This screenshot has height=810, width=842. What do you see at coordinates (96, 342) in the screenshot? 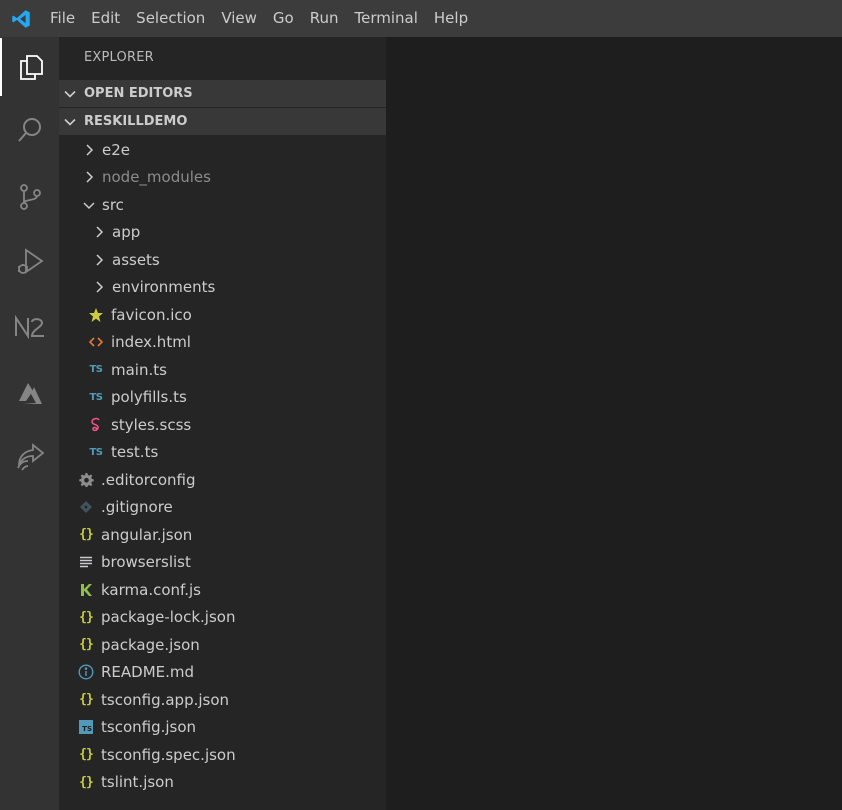
I see `html-icon` at bounding box center [96, 342].